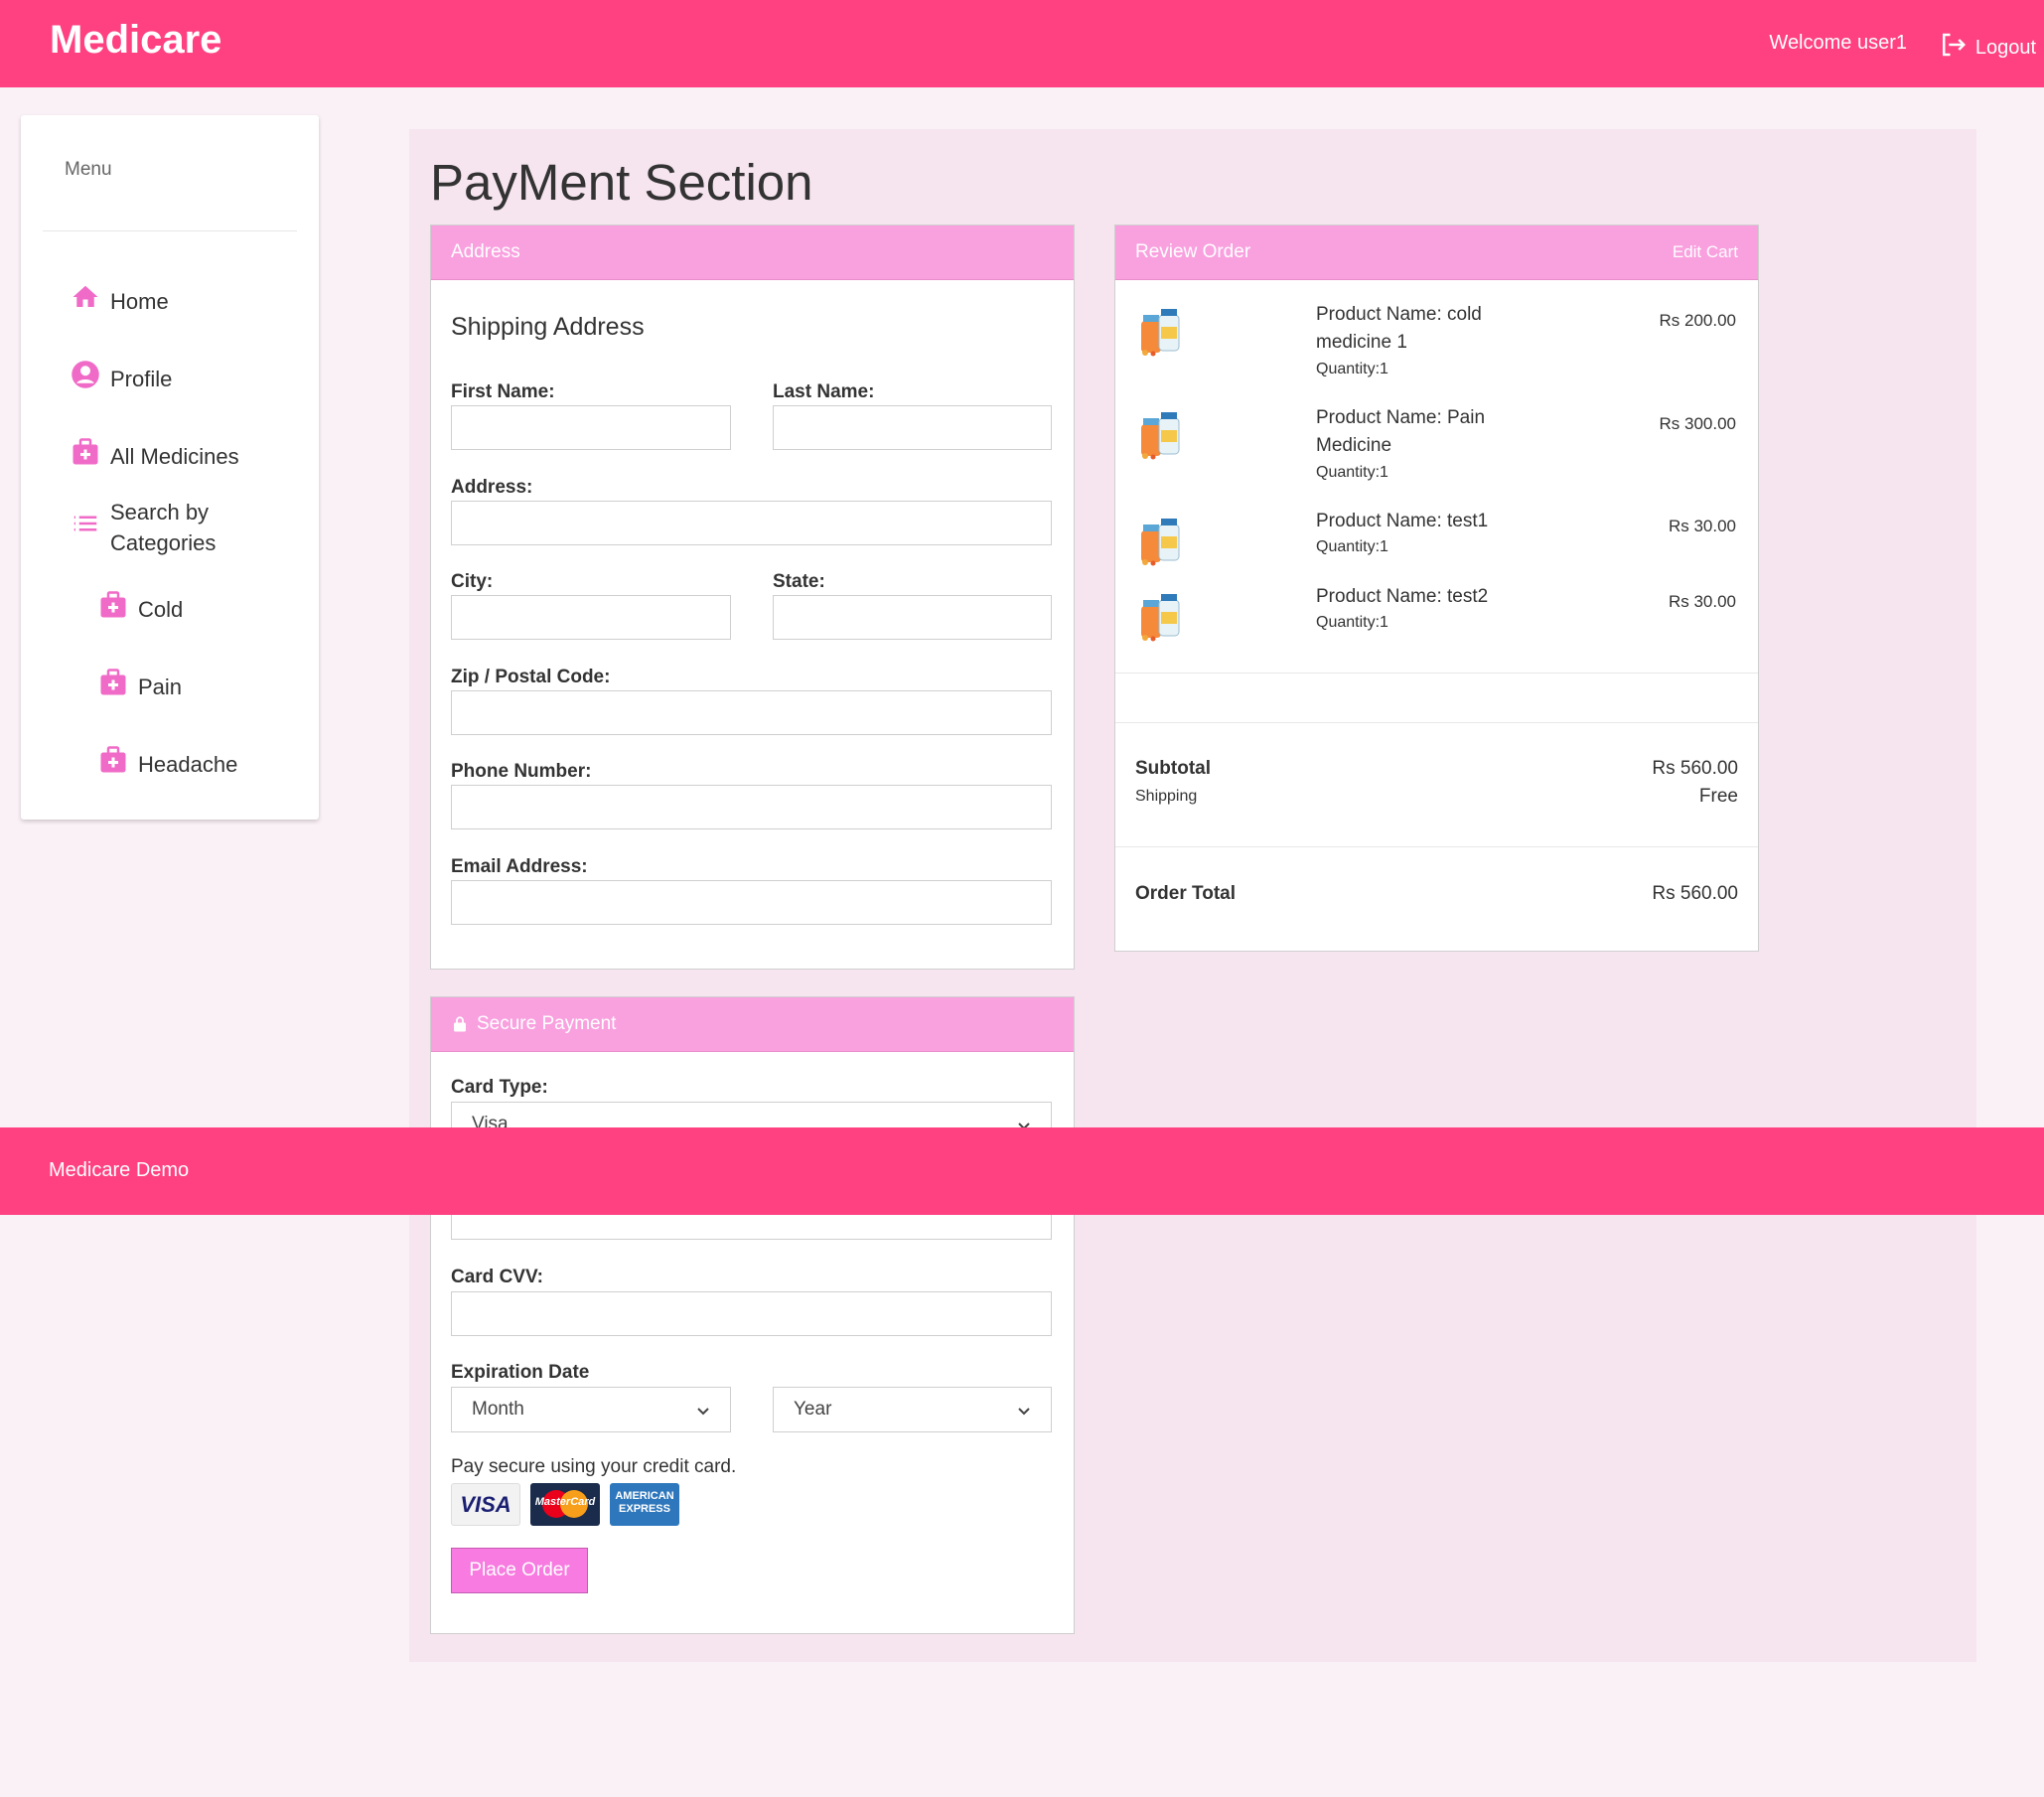 The image size is (2044, 1797). Describe the element at coordinates (591, 617) in the screenshot. I see `city-input` at that location.